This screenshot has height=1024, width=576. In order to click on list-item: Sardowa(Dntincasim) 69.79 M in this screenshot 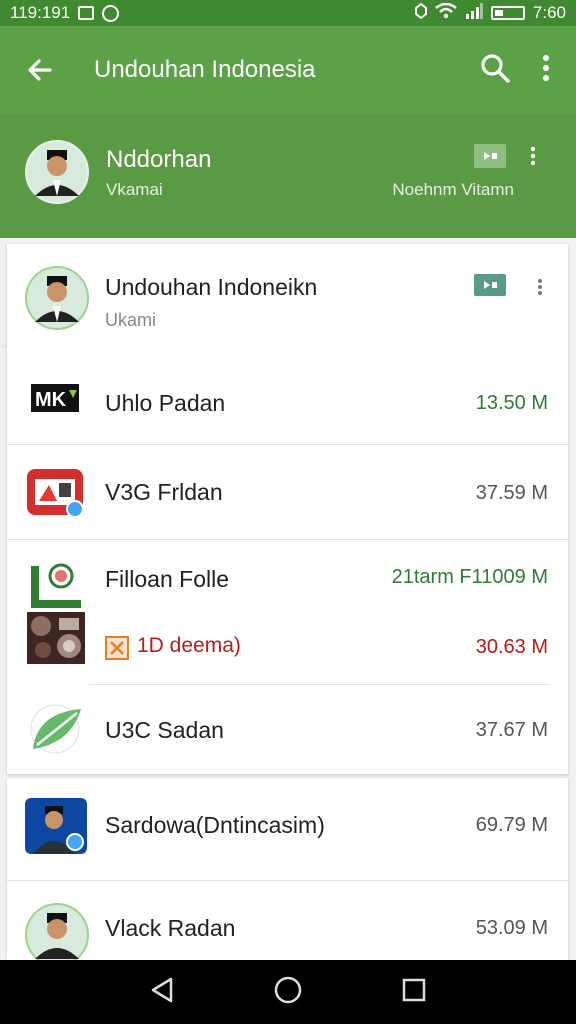, I will do `click(287, 829)`.